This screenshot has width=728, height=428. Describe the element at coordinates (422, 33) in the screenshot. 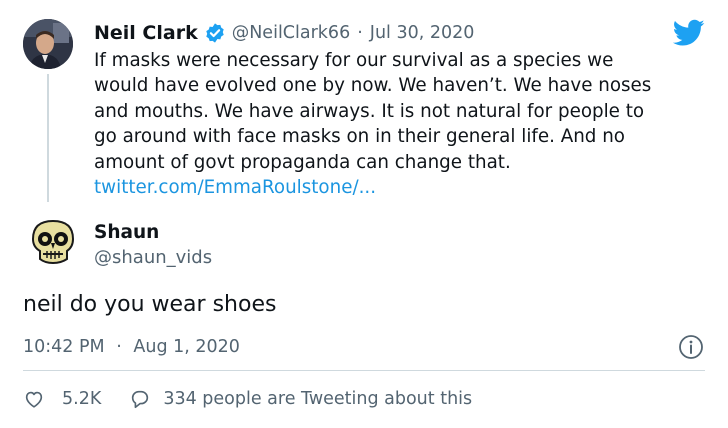

I see `tweet-date: Jul 30, 2020` at that location.